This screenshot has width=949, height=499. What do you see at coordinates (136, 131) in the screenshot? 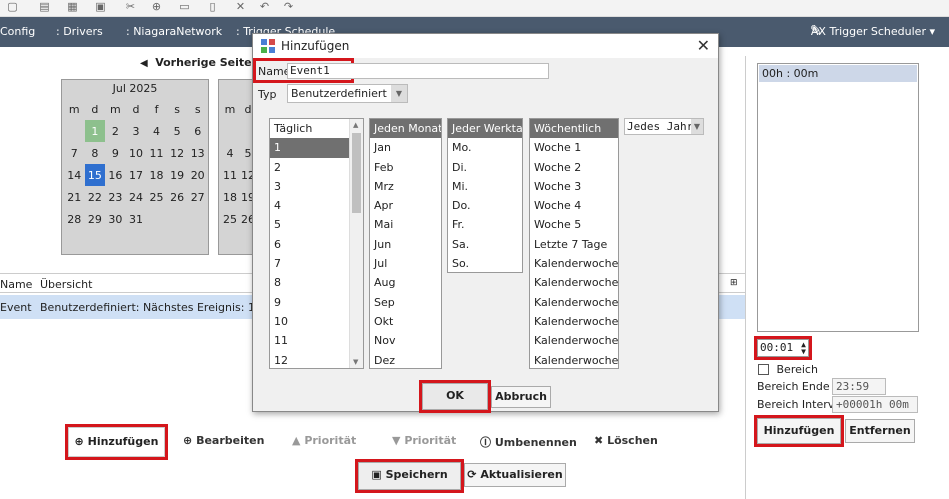
I see `calendar-day: 3` at bounding box center [136, 131].